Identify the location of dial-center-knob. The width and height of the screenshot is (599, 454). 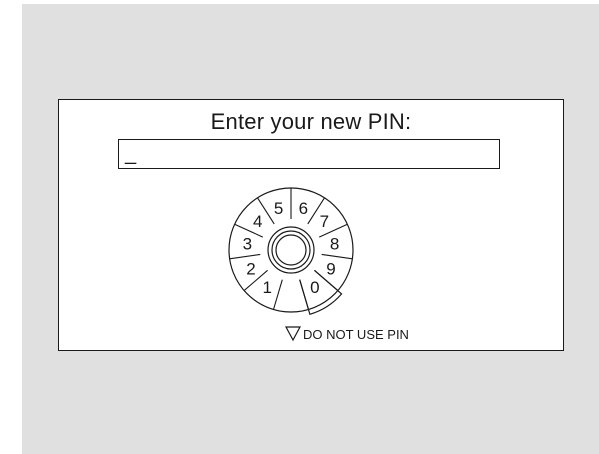
(291, 250).